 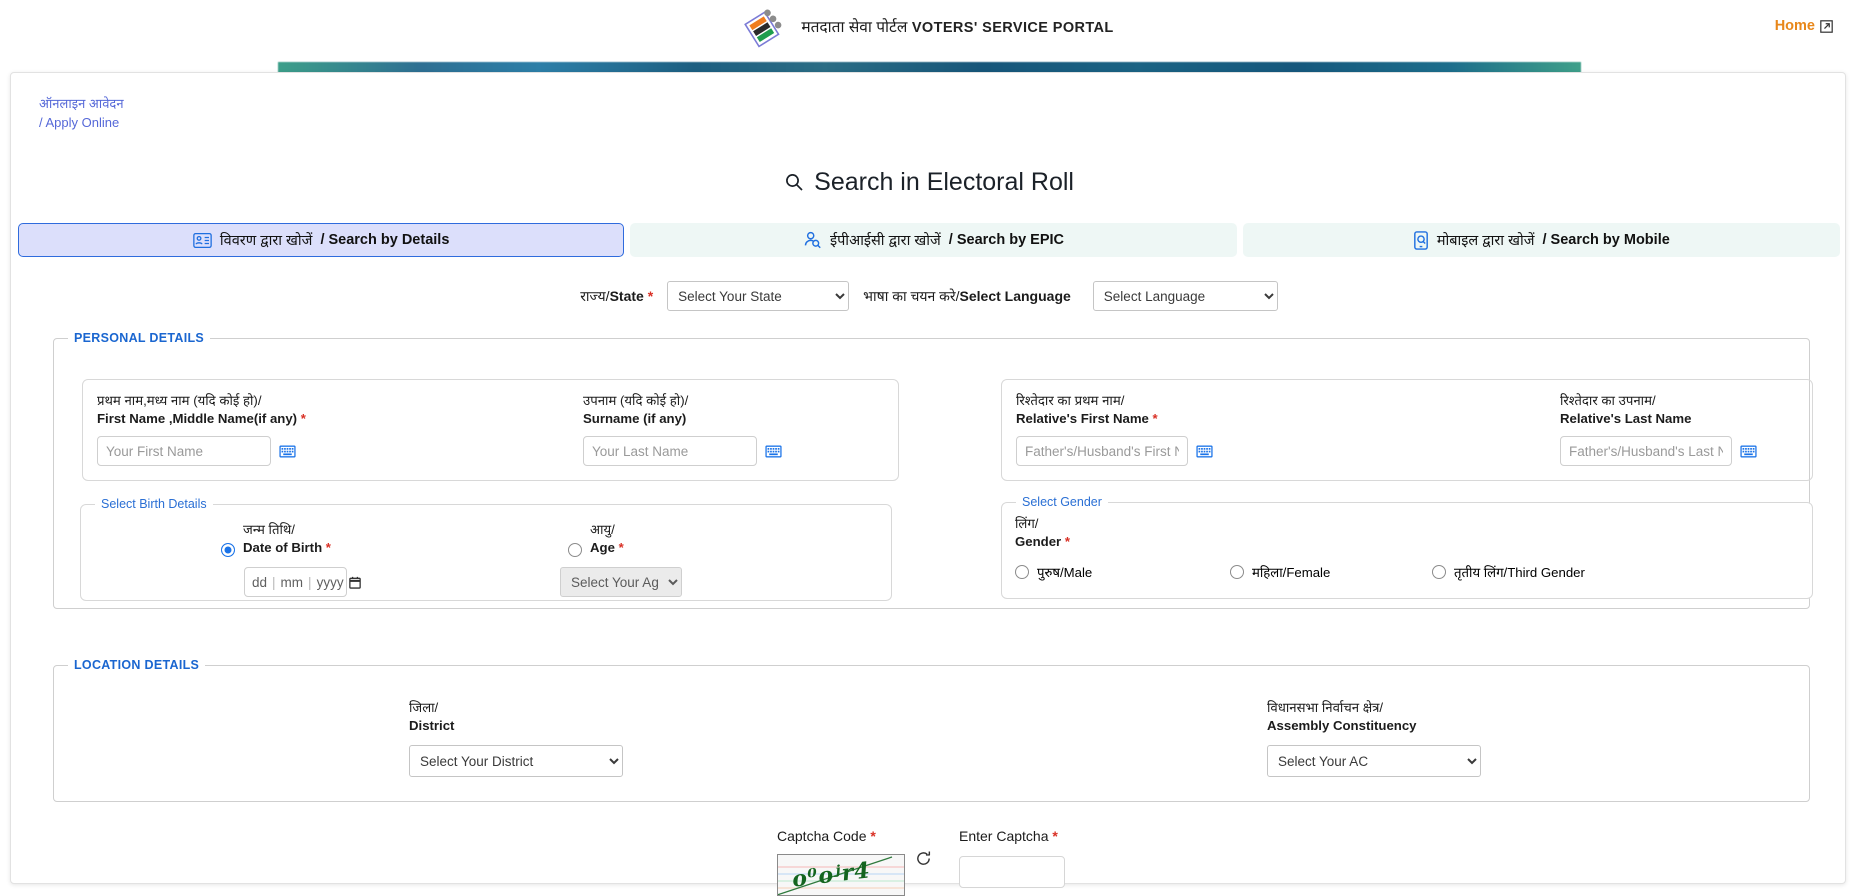 What do you see at coordinates (1122, 572) in the screenshot?
I see `gender-option-male: पुरुष/Male` at bounding box center [1122, 572].